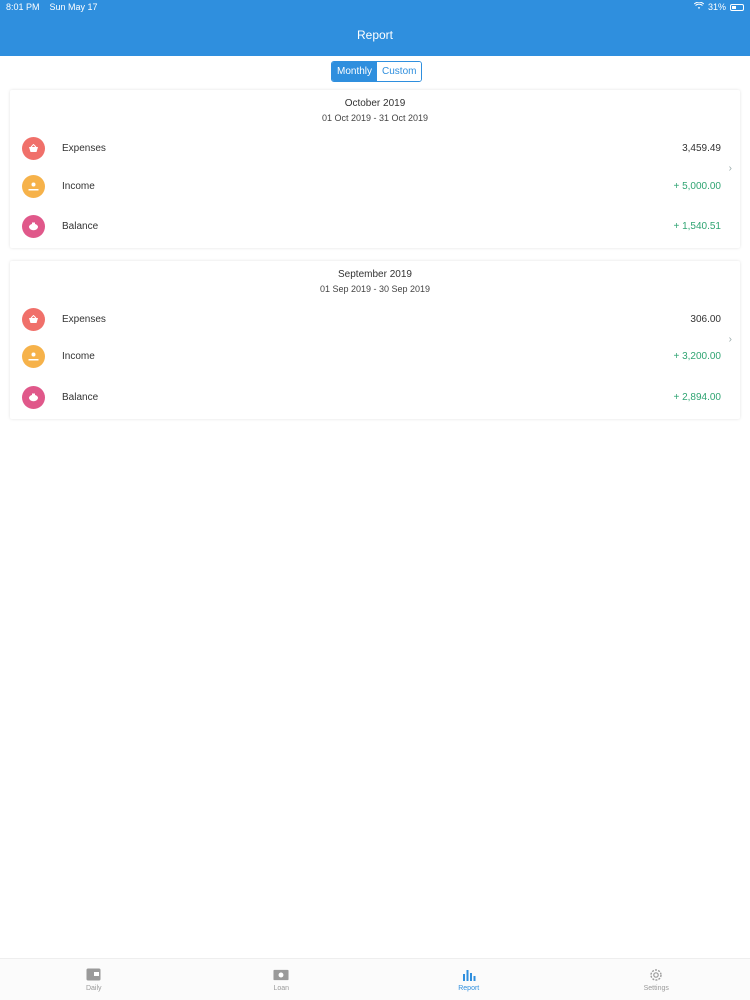 The width and height of the screenshot is (750, 1000). I want to click on banknote-icon, so click(281, 975).